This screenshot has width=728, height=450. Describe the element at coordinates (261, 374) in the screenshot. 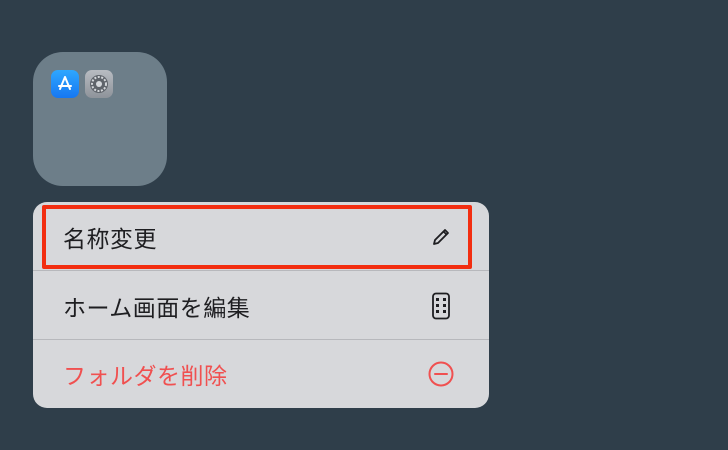

I see `delete-folder-menu-item: フォルダを削除` at that location.